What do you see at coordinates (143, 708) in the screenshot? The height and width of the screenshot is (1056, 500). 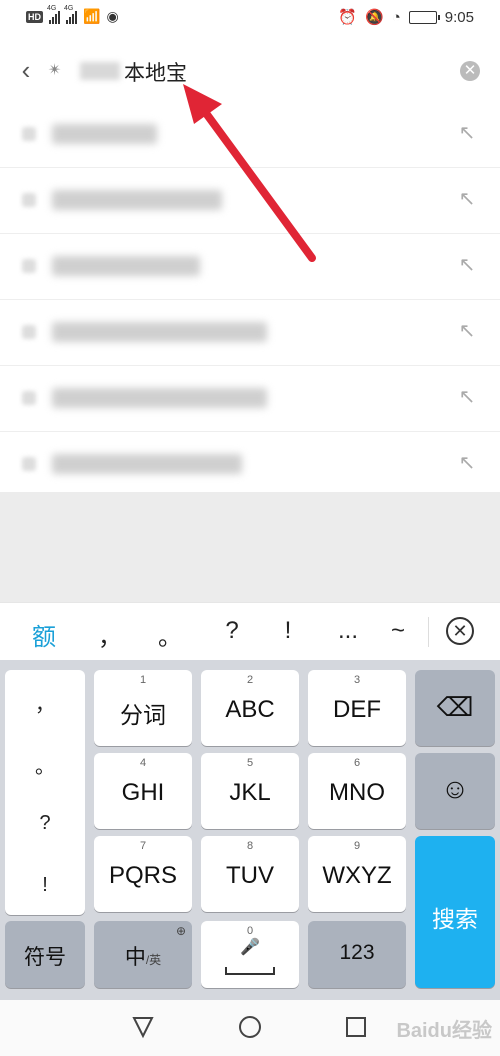 I see `key-1-fenci: 1 分词` at bounding box center [143, 708].